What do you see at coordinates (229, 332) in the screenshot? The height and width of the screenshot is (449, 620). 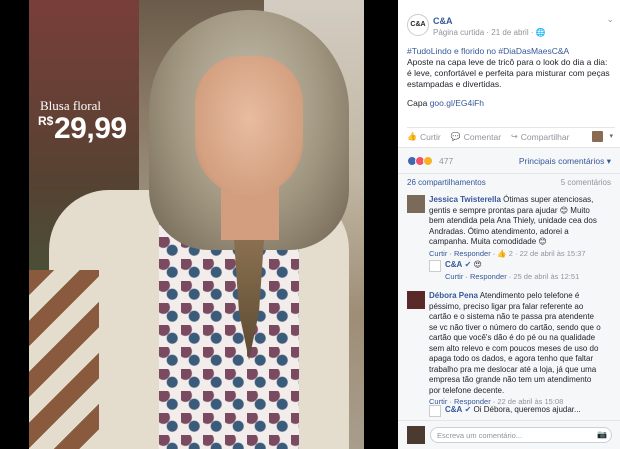 I see `photo-blouse` at bounding box center [229, 332].